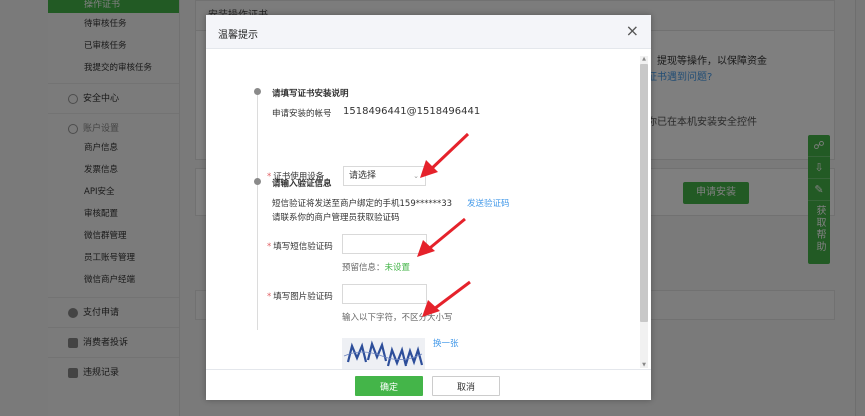 This screenshot has height=416, width=865. I want to click on account-label: 申请安装的帐号, so click(302, 114).